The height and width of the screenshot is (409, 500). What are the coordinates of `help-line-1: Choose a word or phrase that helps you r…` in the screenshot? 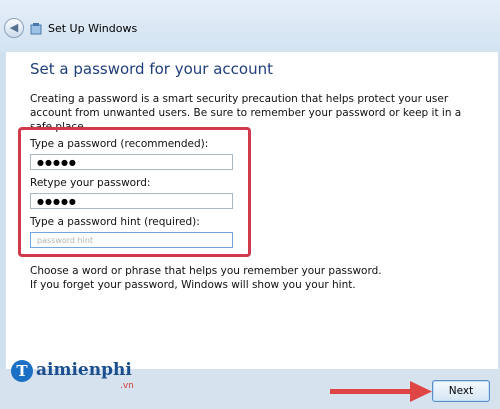 It's located at (206, 271).